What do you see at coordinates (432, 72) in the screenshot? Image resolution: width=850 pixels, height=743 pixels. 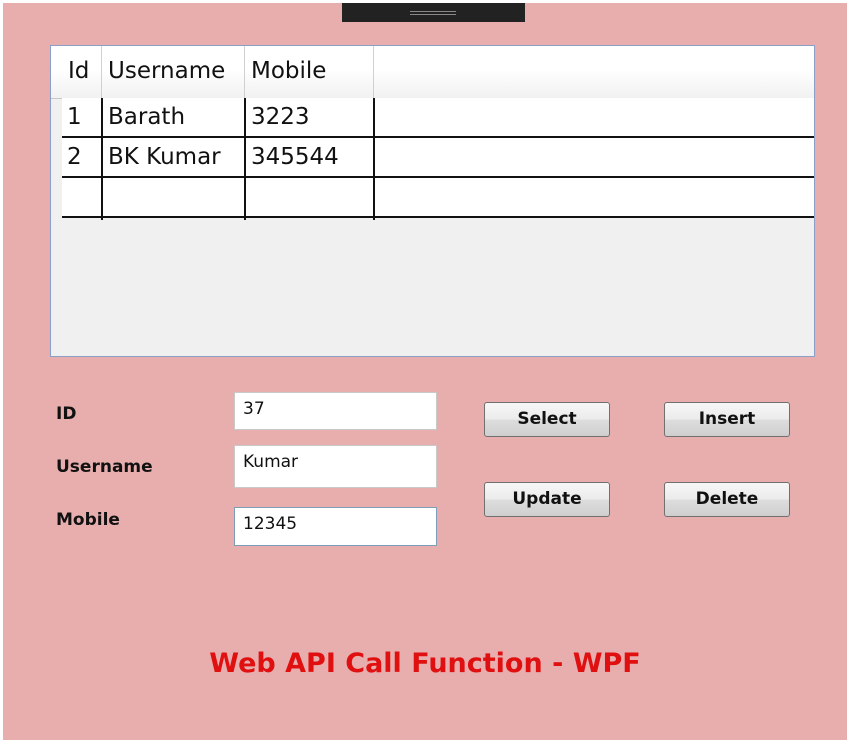 I see `grid-header: Id Username Mobile` at bounding box center [432, 72].